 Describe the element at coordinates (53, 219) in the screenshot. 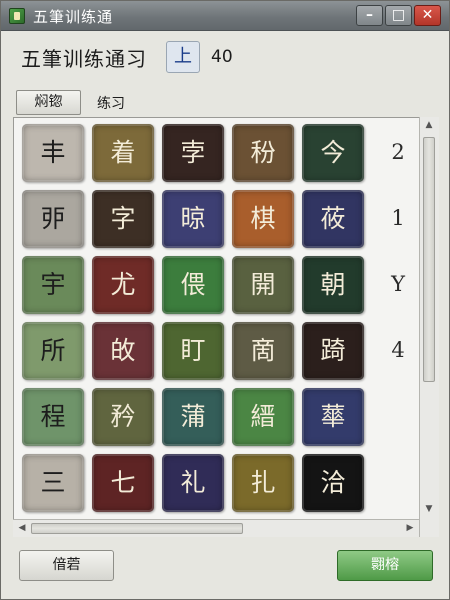

I see `character-tile: 戼` at that location.